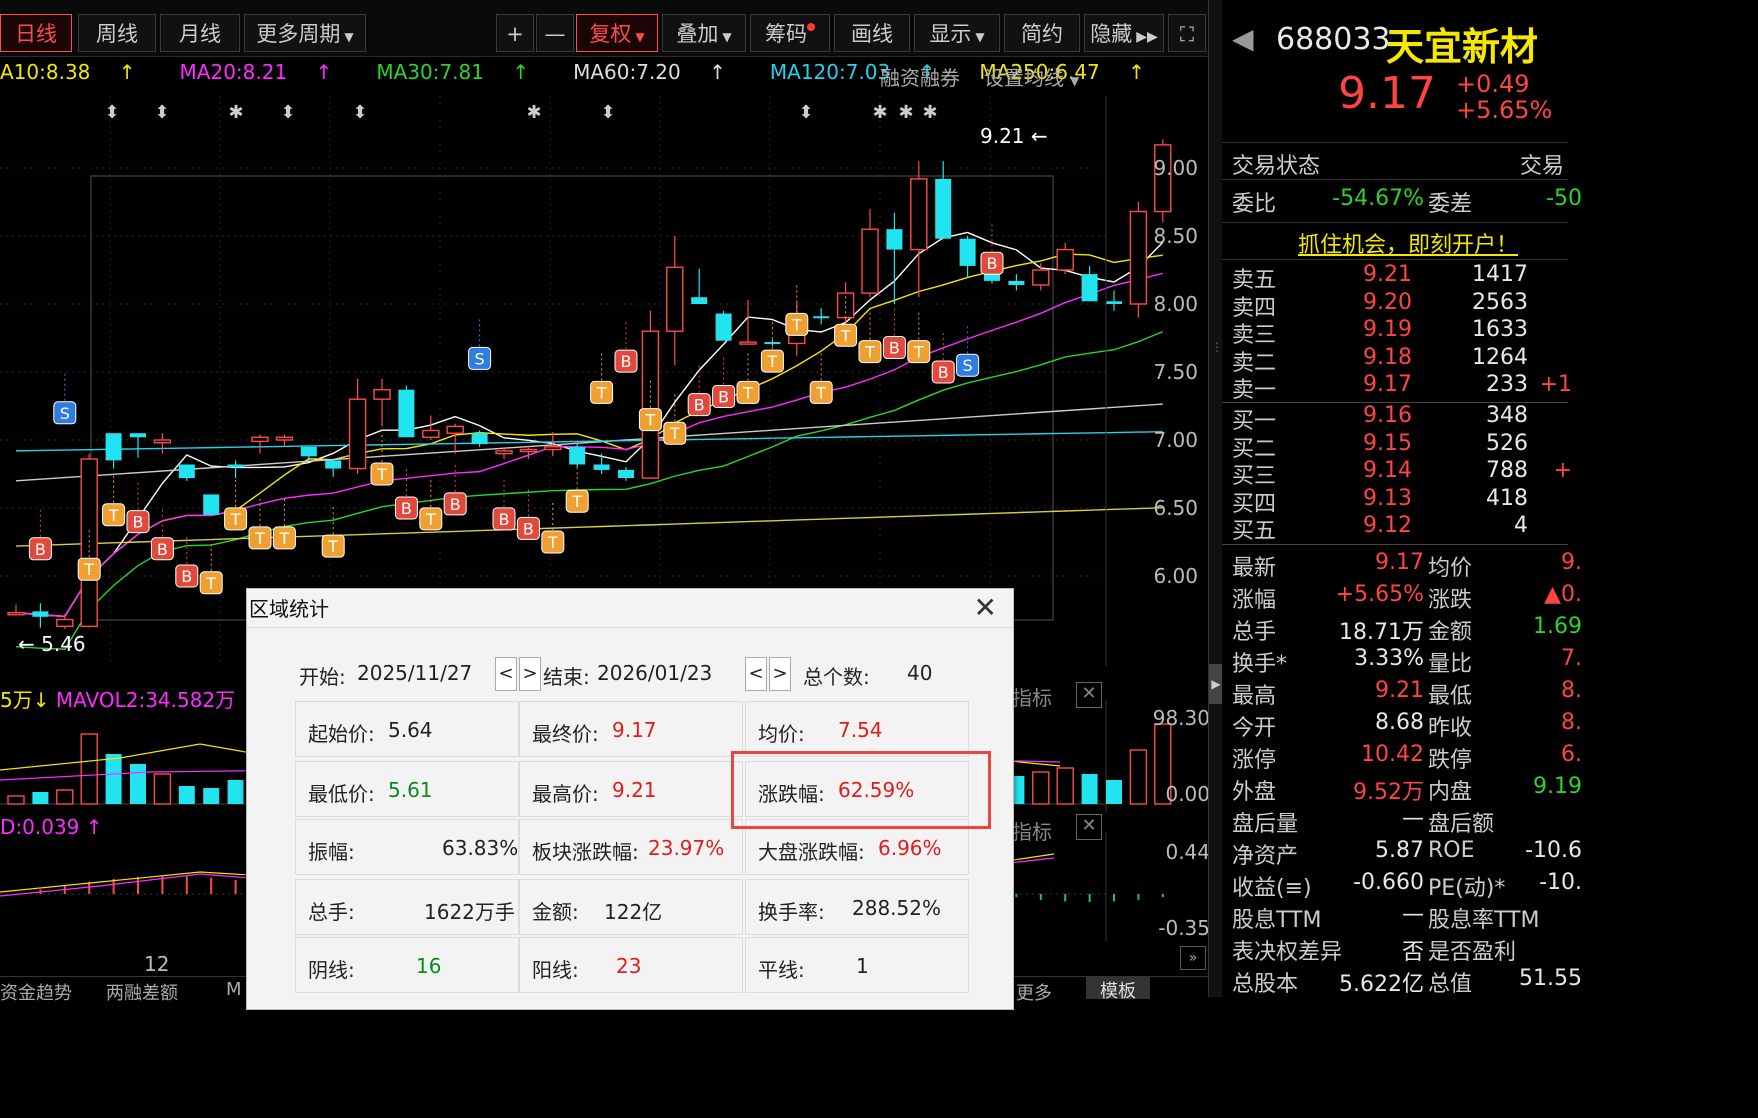  Describe the element at coordinates (1254, 600) in the screenshot. I see `quote-label: 涨幅` at that location.